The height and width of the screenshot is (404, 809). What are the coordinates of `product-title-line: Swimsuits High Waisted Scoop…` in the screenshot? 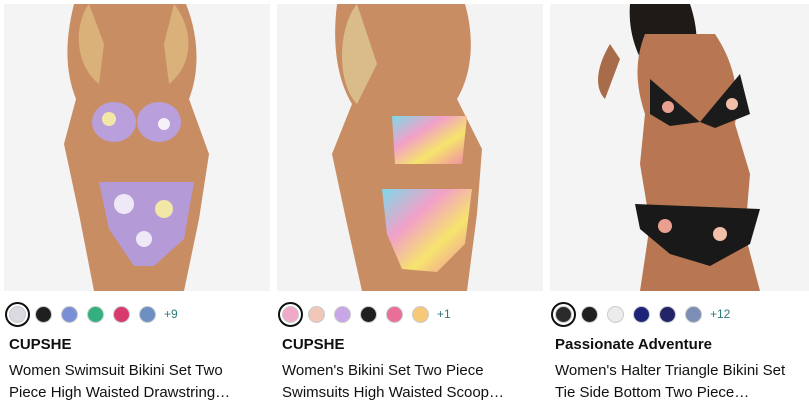 It's located at (393, 392).